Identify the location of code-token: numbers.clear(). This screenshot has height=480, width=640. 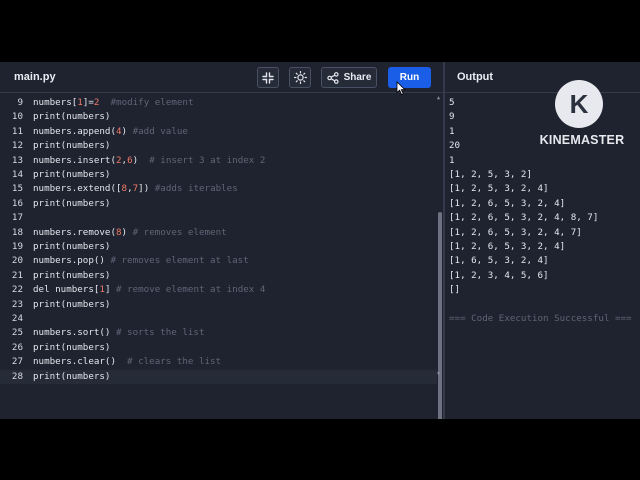
(80, 362).